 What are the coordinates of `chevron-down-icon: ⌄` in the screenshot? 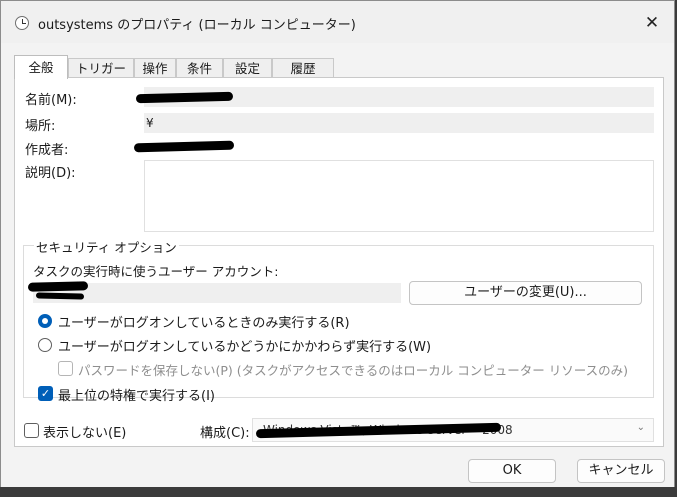 It's located at (640, 427).